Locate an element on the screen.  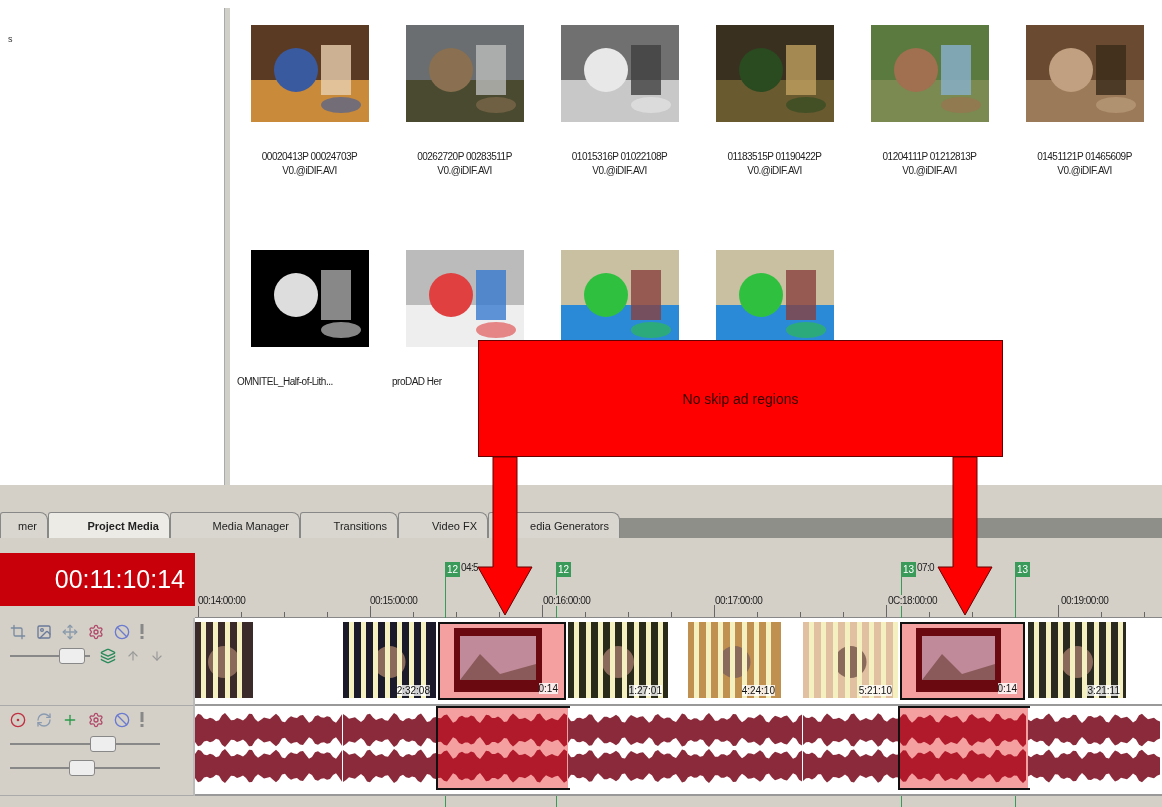
tab: Media Manager is located at coordinates (235, 525).